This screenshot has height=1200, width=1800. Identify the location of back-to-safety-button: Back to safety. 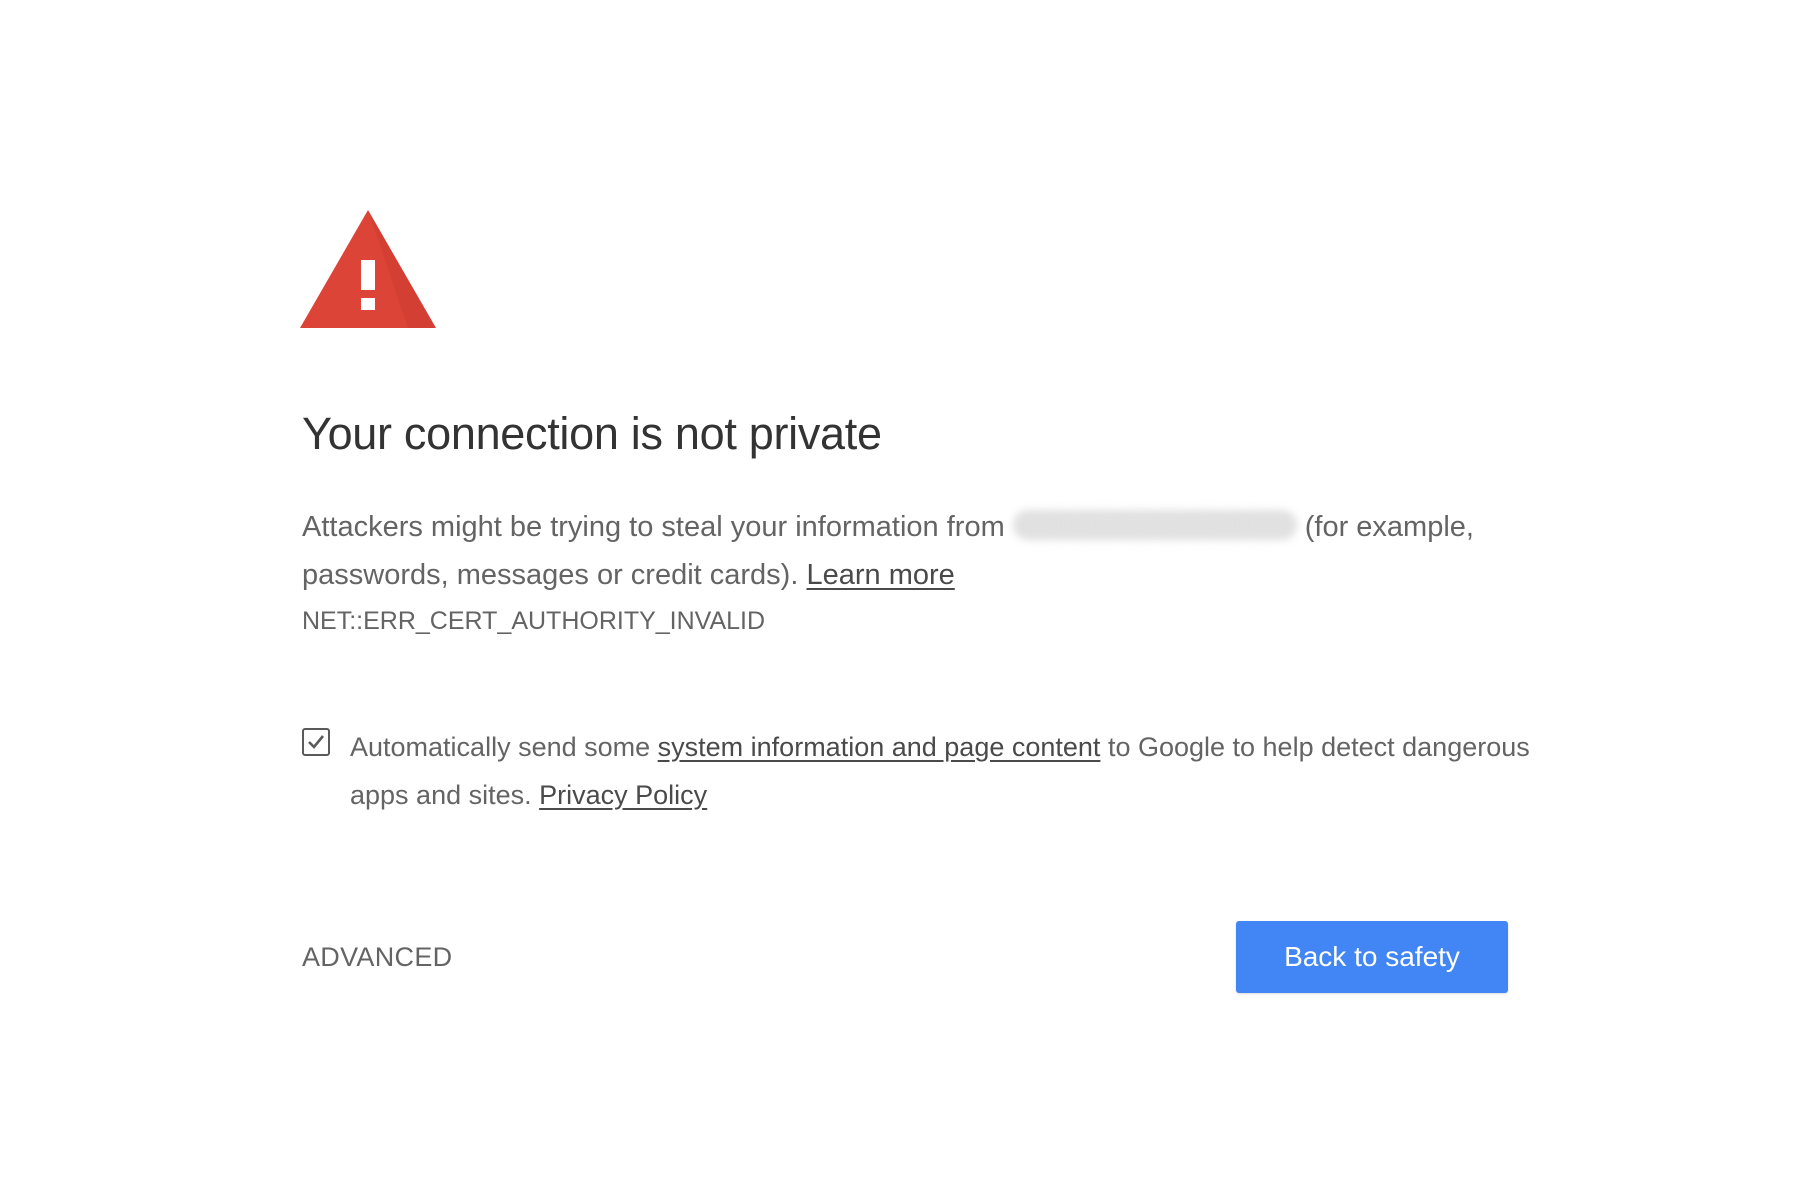
(1372, 957).